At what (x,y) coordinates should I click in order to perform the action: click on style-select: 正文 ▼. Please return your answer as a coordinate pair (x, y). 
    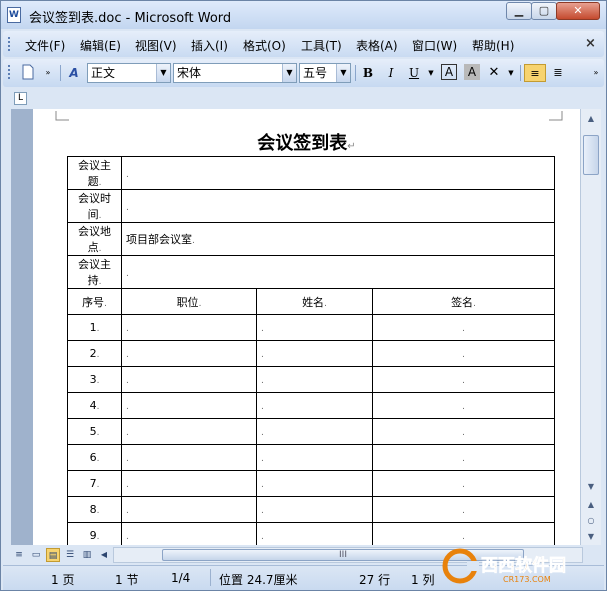
    Looking at the image, I should click on (129, 73).